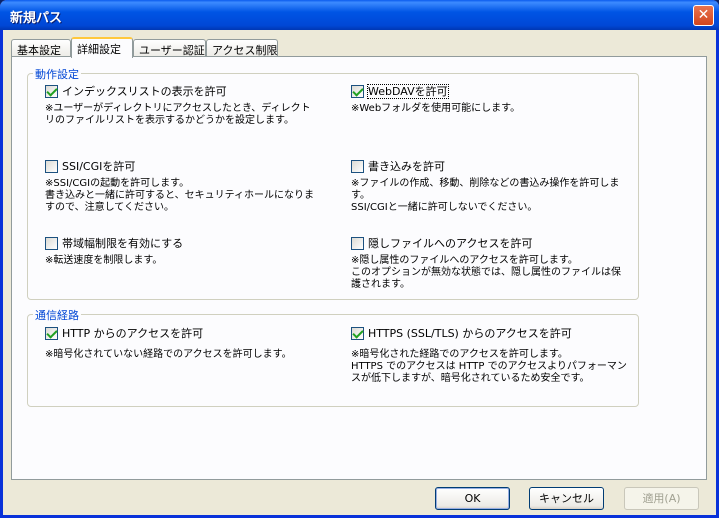 This screenshot has height=518, width=719. I want to click on tab-label: 詳細設定, so click(99, 49).